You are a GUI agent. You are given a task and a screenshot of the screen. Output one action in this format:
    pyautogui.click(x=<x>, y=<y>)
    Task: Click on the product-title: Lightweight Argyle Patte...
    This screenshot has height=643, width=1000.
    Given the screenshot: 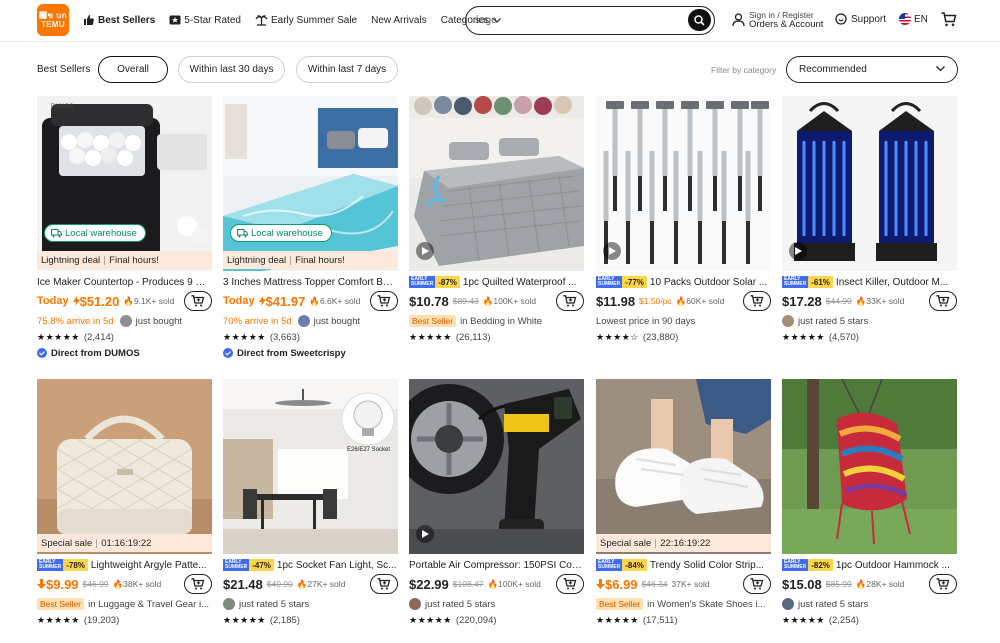 What is the action you would take?
    pyautogui.click(x=149, y=565)
    